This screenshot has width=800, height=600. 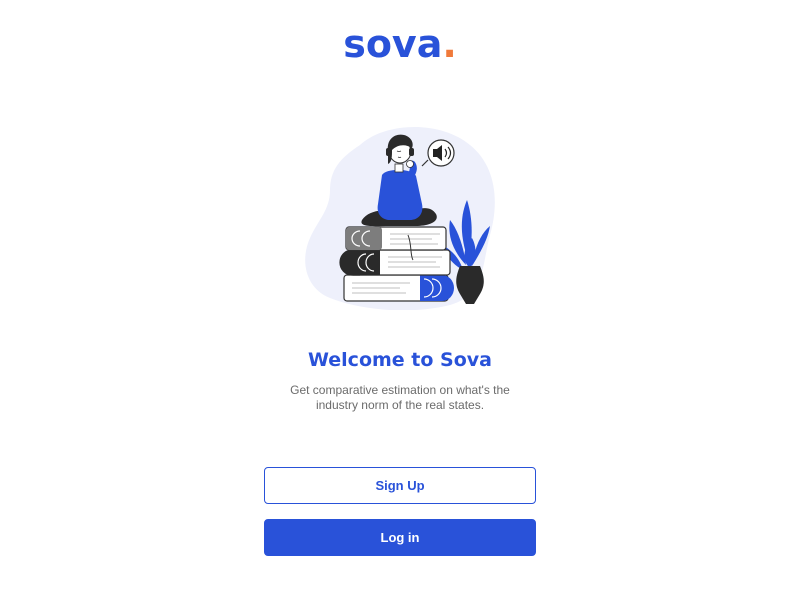 What do you see at coordinates (400, 485) in the screenshot?
I see `sign-up-button: Sign Up` at bounding box center [400, 485].